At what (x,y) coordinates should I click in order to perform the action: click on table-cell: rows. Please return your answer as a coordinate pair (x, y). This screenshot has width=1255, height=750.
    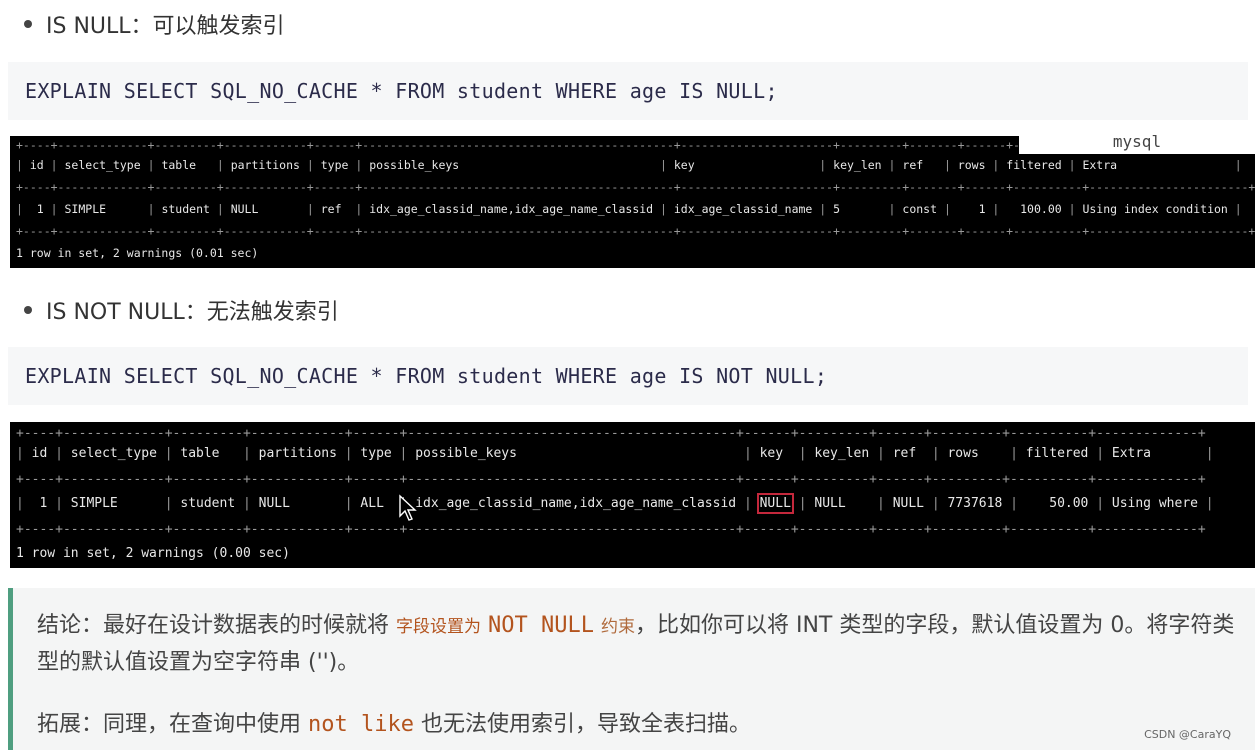
    Looking at the image, I should click on (975, 453).